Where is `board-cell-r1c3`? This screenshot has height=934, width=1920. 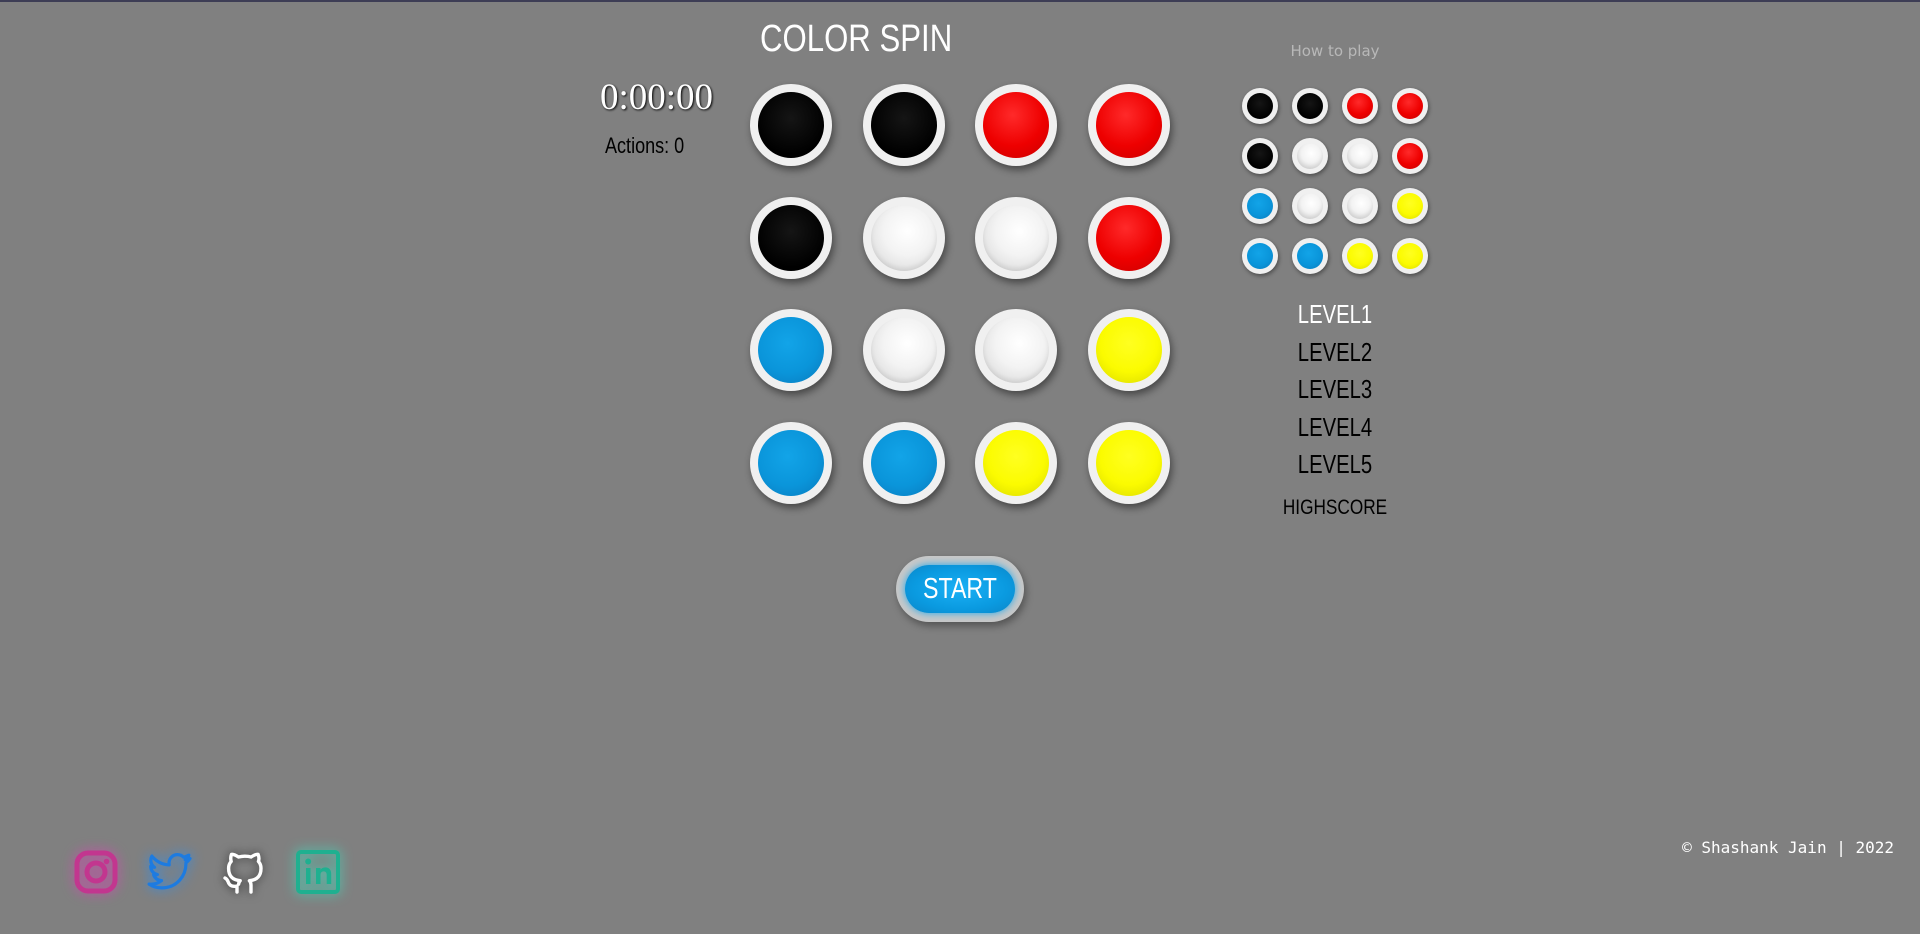
board-cell-r1c3 is located at coordinates (1016, 125).